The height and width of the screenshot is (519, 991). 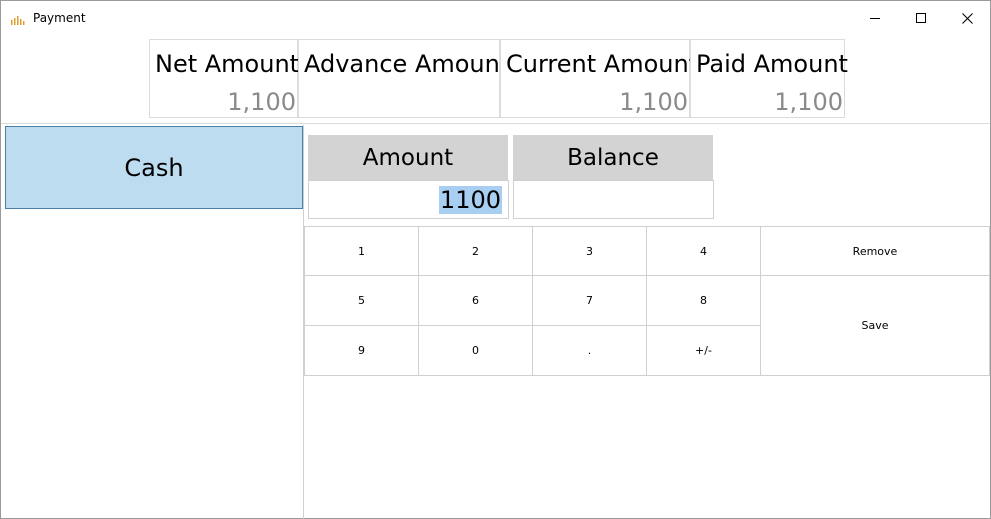 What do you see at coordinates (613, 157) in the screenshot?
I see `balance-header: Balance` at bounding box center [613, 157].